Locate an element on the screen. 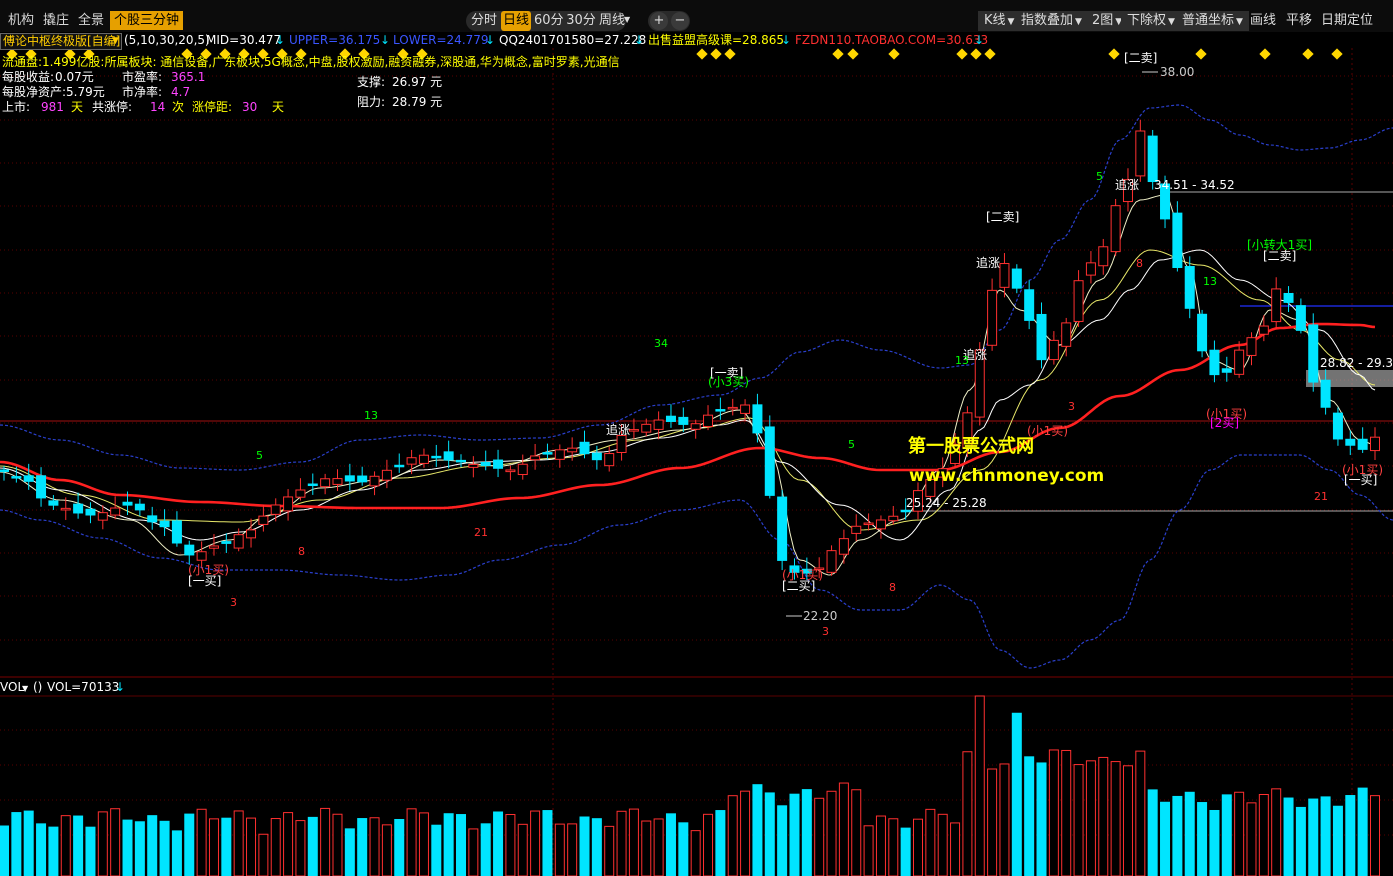  ad-value: 出售益盟高级课=28.865 is located at coordinates (716, 40).